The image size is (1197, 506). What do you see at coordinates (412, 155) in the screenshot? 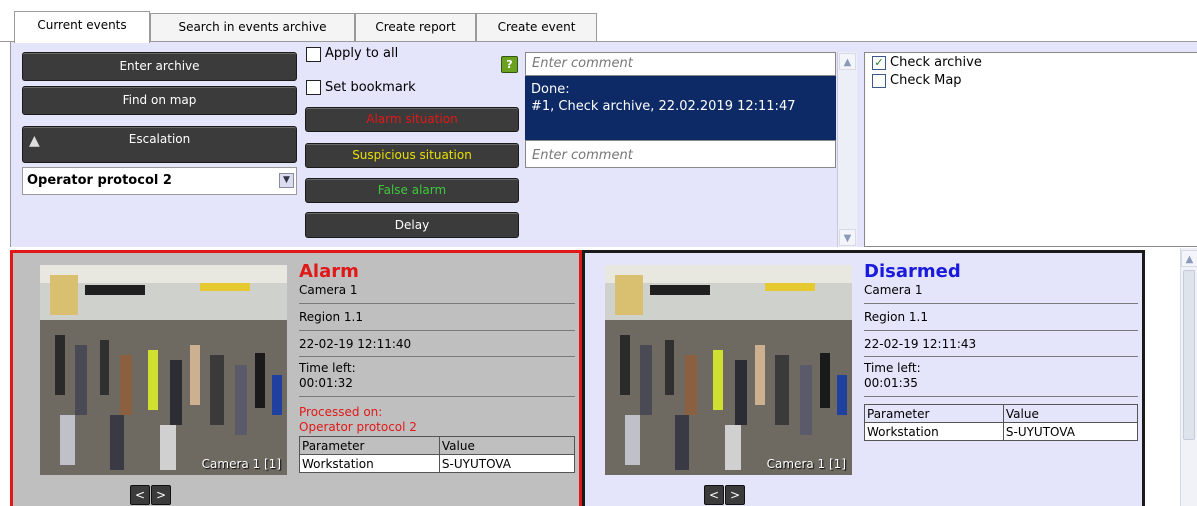
I see `suspicious-situation-button: Suspicious situation` at bounding box center [412, 155].